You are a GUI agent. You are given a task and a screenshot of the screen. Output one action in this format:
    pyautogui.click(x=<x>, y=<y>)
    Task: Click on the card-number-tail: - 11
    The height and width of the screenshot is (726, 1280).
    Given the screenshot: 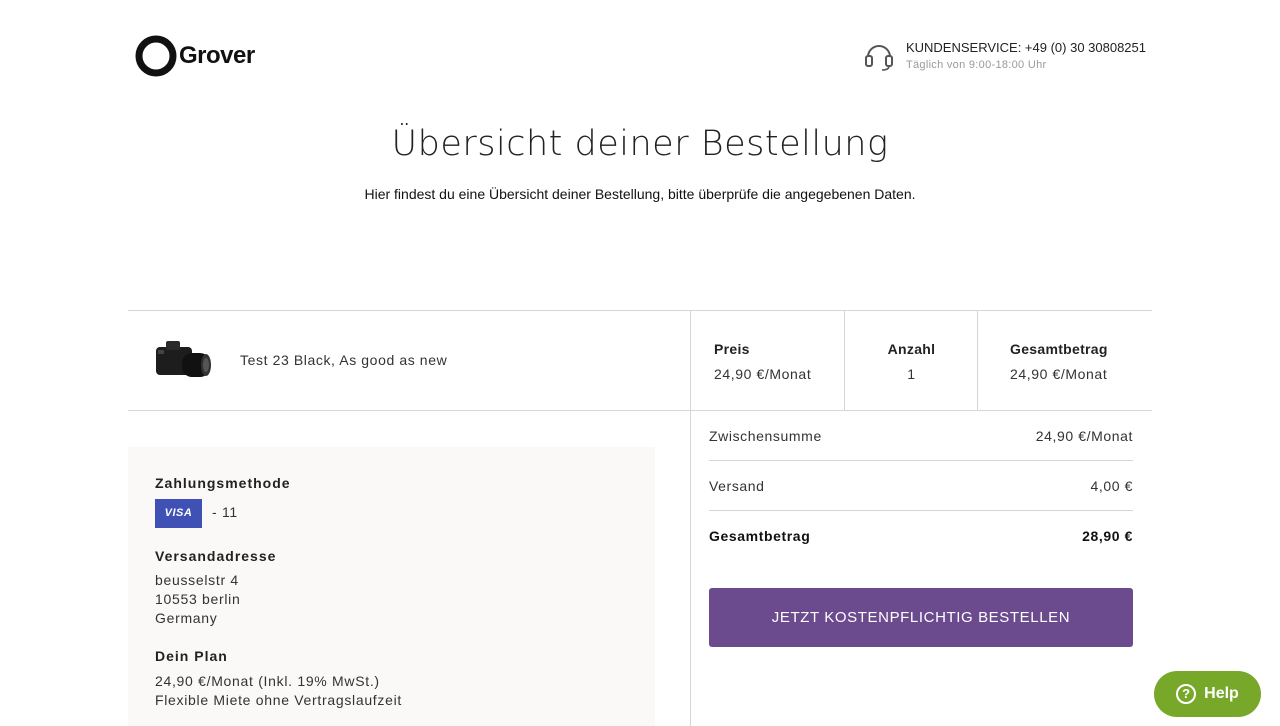 What is the action you would take?
    pyautogui.click(x=225, y=512)
    